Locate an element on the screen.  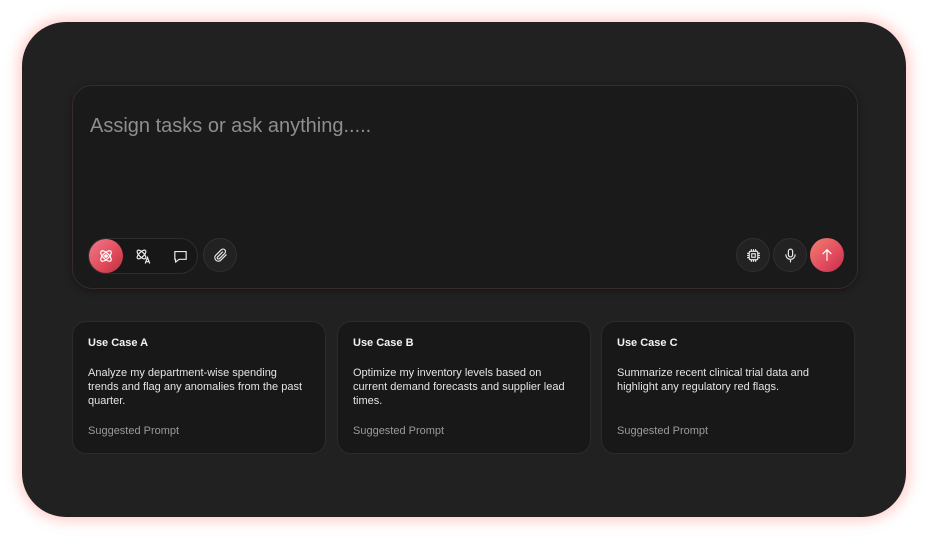
attach-button is located at coordinates (220, 255).